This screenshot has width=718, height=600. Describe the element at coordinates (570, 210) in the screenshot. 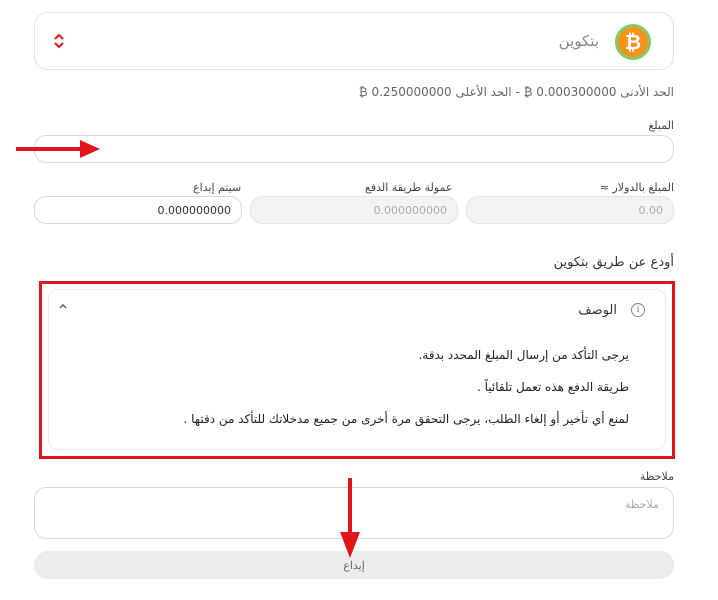

I see `amount-usd-field: 0.00` at that location.